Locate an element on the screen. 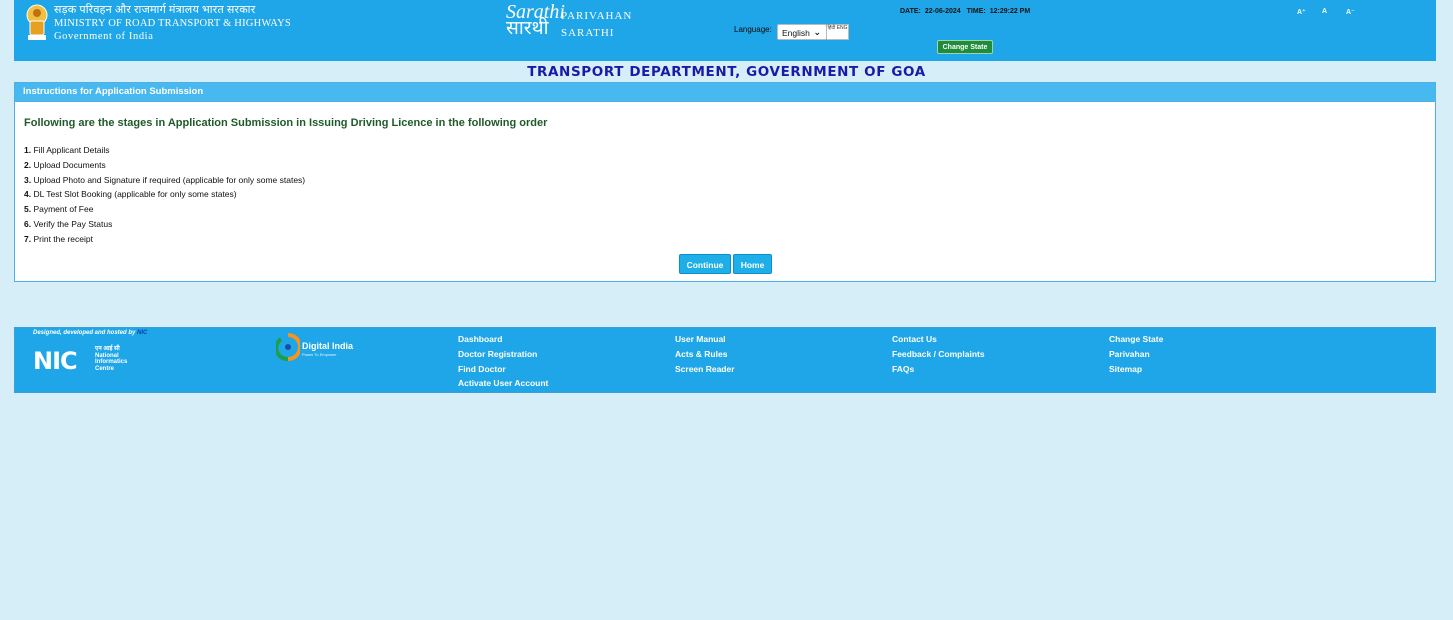 The image size is (1453, 620). list-item: 5. Payment of Fee is located at coordinates (164, 209).